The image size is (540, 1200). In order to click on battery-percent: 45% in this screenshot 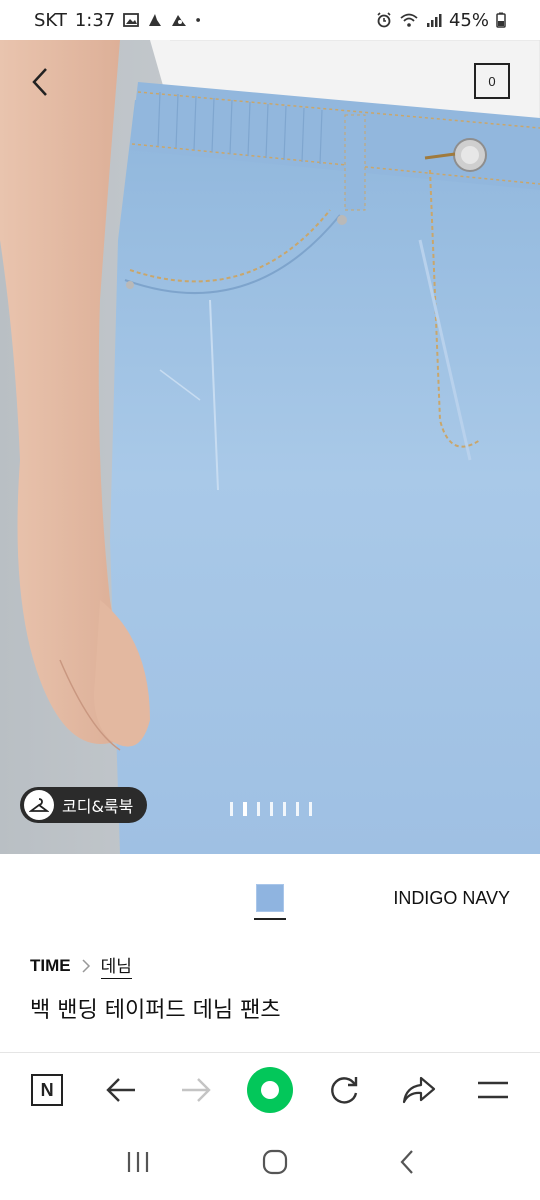, I will do `click(468, 20)`.